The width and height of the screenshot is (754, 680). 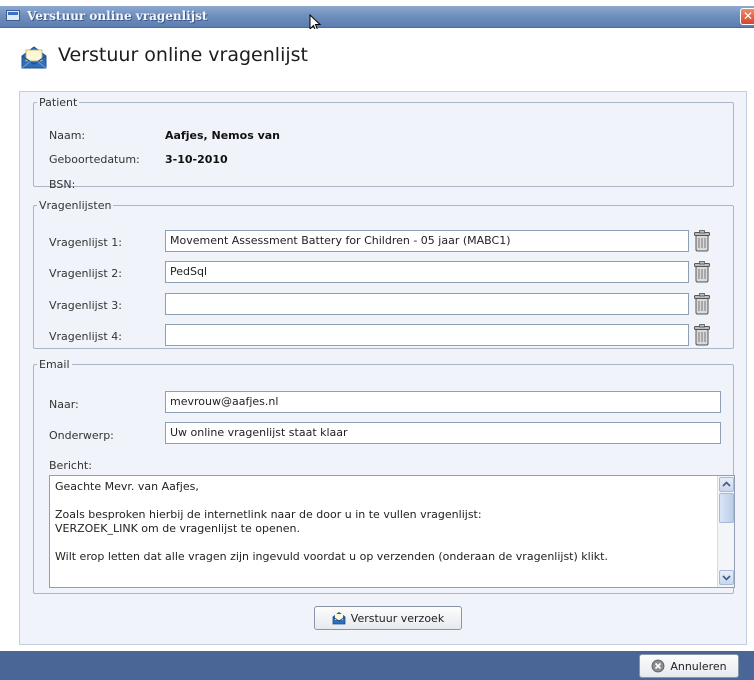 What do you see at coordinates (725, 531) in the screenshot?
I see `message-scrollbar` at bounding box center [725, 531].